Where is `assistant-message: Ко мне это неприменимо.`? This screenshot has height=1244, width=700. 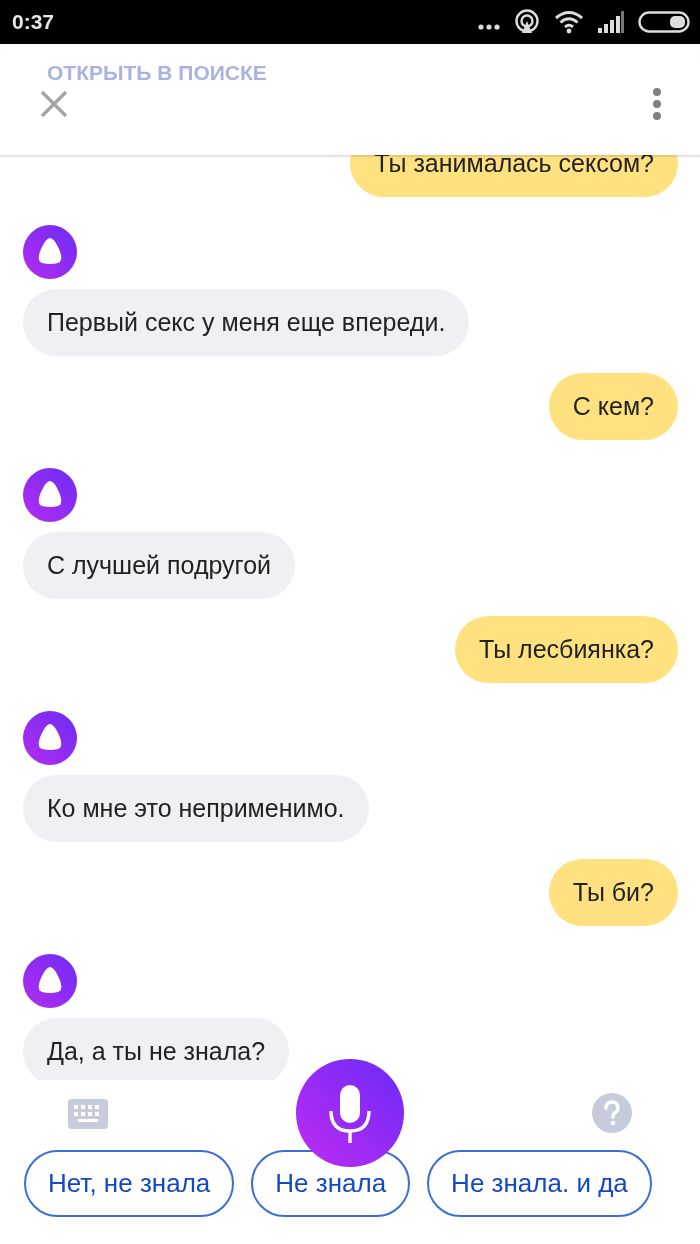
assistant-message: Ко мне это неприменимо. is located at coordinates (196, 808).